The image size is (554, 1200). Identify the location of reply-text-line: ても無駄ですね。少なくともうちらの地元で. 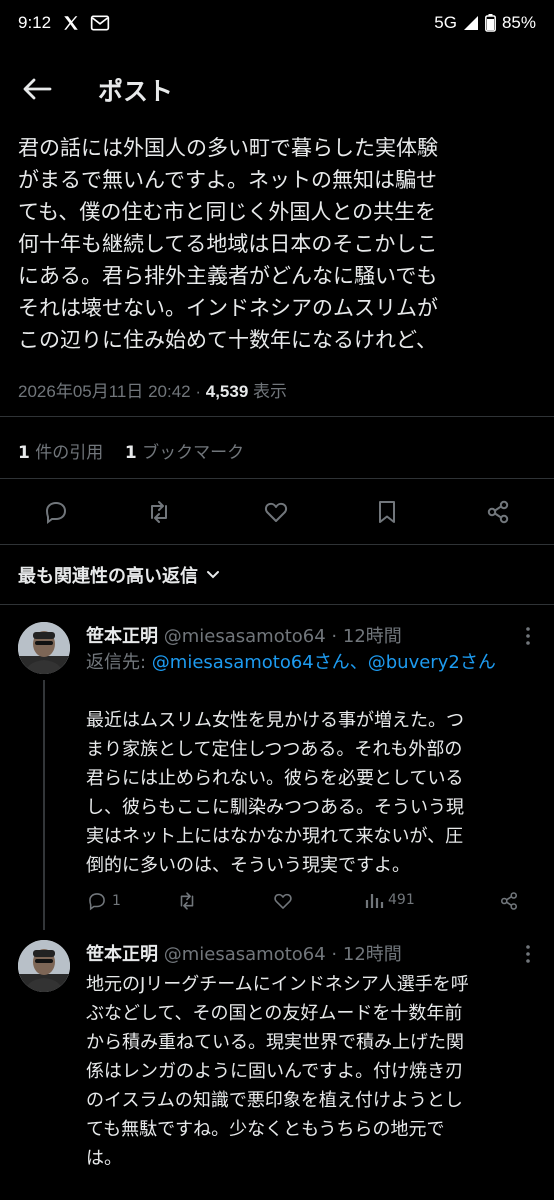
(265, 1129).